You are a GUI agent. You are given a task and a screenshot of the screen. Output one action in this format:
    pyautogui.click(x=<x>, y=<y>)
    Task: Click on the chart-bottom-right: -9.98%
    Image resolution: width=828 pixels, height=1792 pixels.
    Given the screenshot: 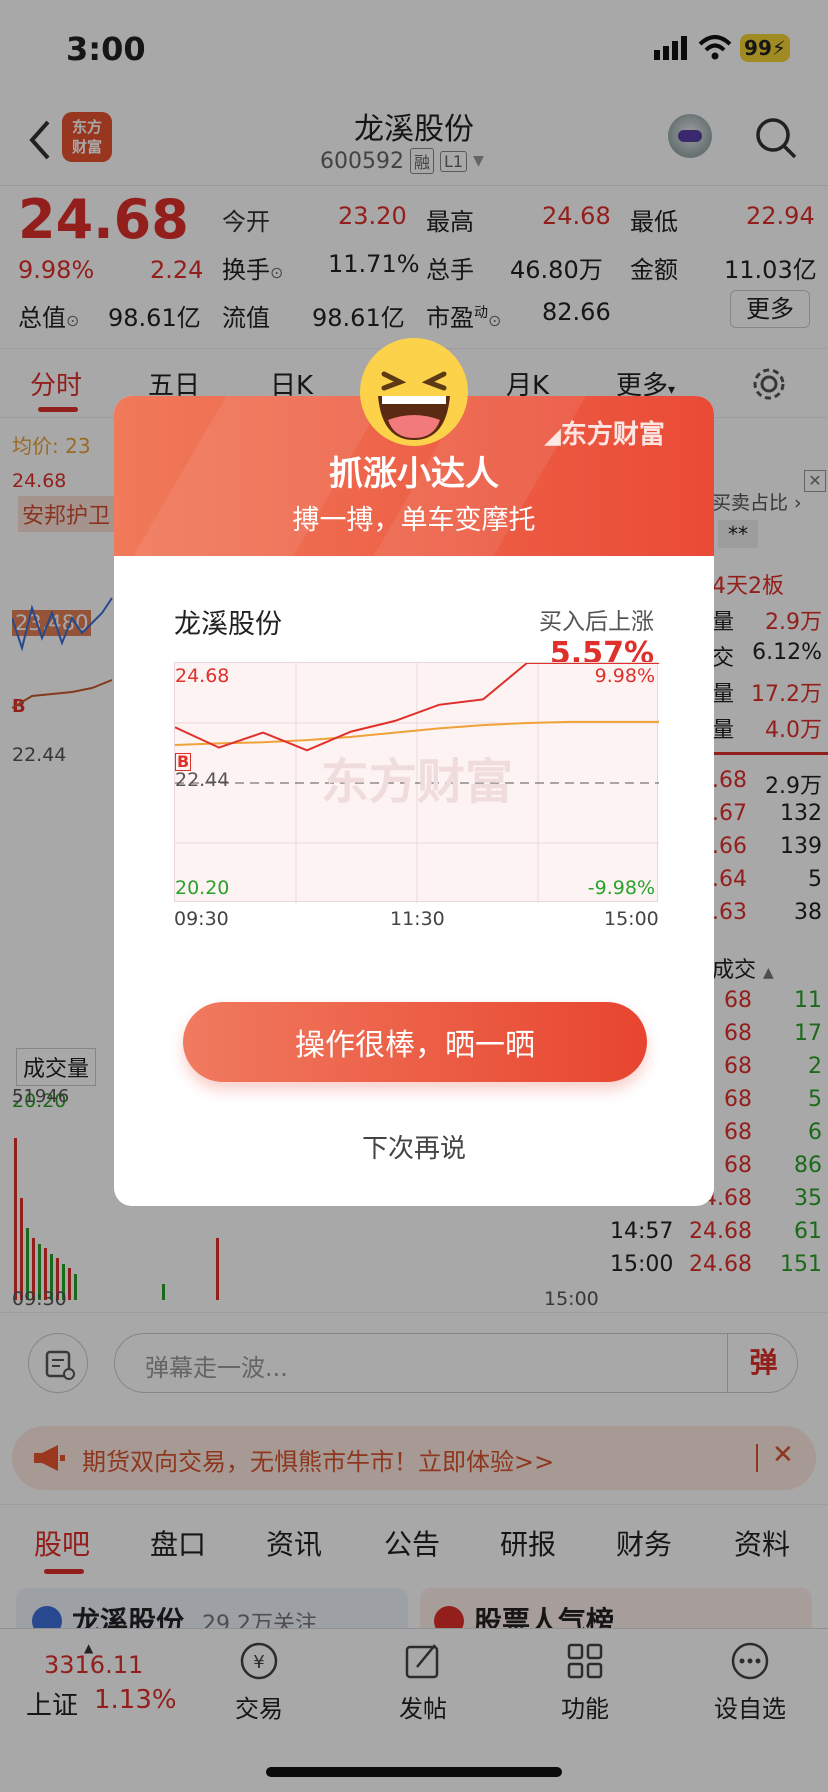 What is the action you would take?
    pyautogui.click(x=621, y=888)
    